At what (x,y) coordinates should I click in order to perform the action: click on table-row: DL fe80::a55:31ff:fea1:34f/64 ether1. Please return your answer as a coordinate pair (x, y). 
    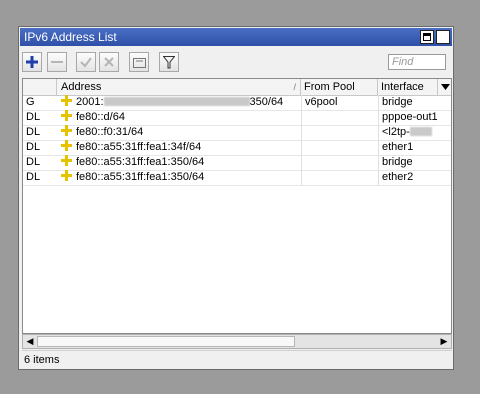
    Looking at the image, I should click on (237, 148).